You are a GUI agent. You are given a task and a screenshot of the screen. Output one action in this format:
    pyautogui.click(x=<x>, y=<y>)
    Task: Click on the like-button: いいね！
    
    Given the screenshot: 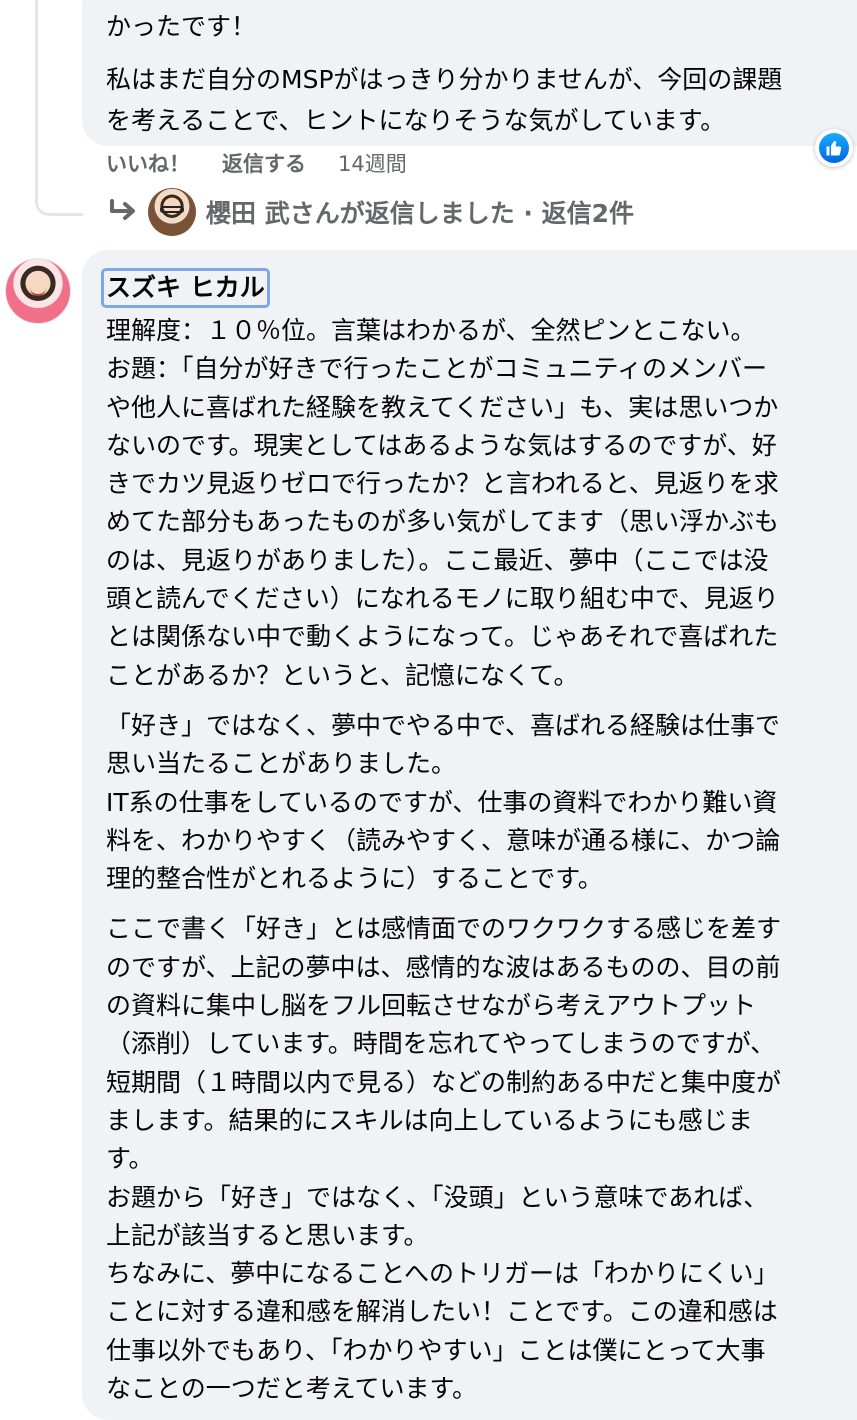 What is the action you would take?
    pyautogui.click(x=148, y=163)
    